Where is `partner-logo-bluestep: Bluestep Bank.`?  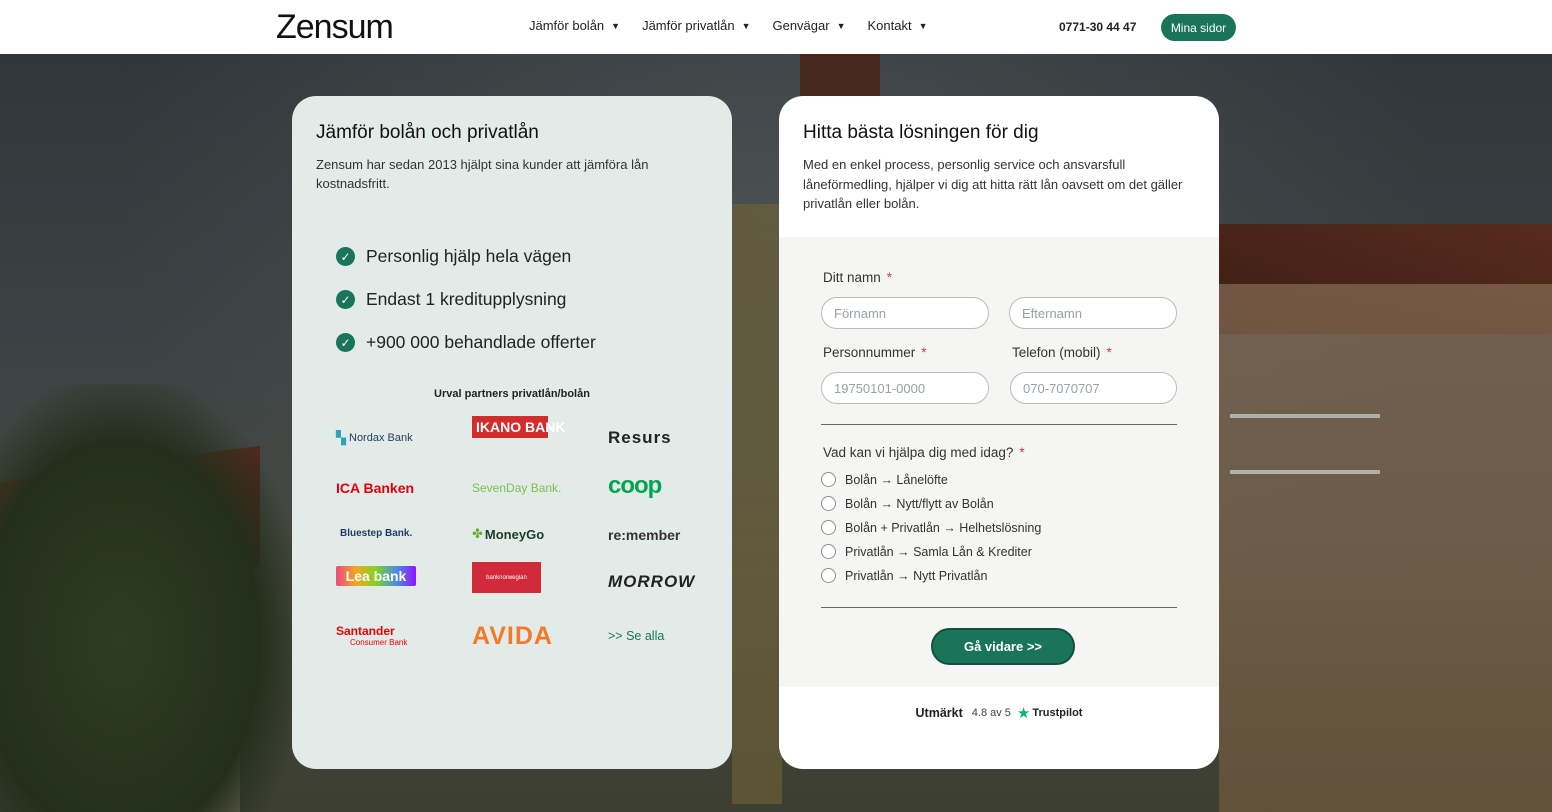
partner-logo-bluestep: Bluestep Bank. is located at coordinates (388, 533).